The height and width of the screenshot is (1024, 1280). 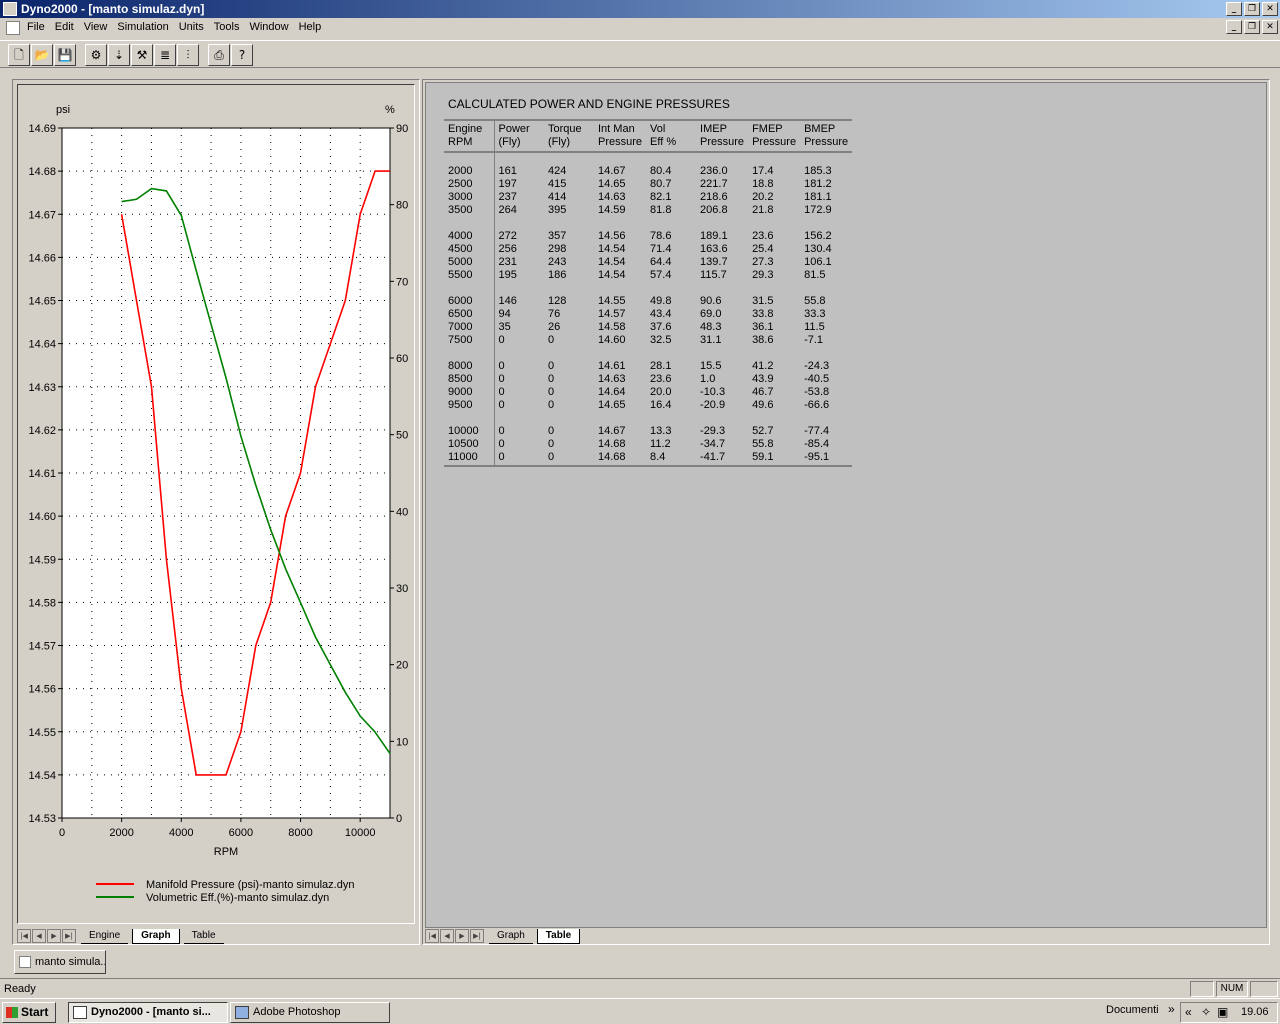 I want to click on right-sheet-tabs: |◀ ◀ ▶ ▶| Graph Table, so click(x=503, y=936).